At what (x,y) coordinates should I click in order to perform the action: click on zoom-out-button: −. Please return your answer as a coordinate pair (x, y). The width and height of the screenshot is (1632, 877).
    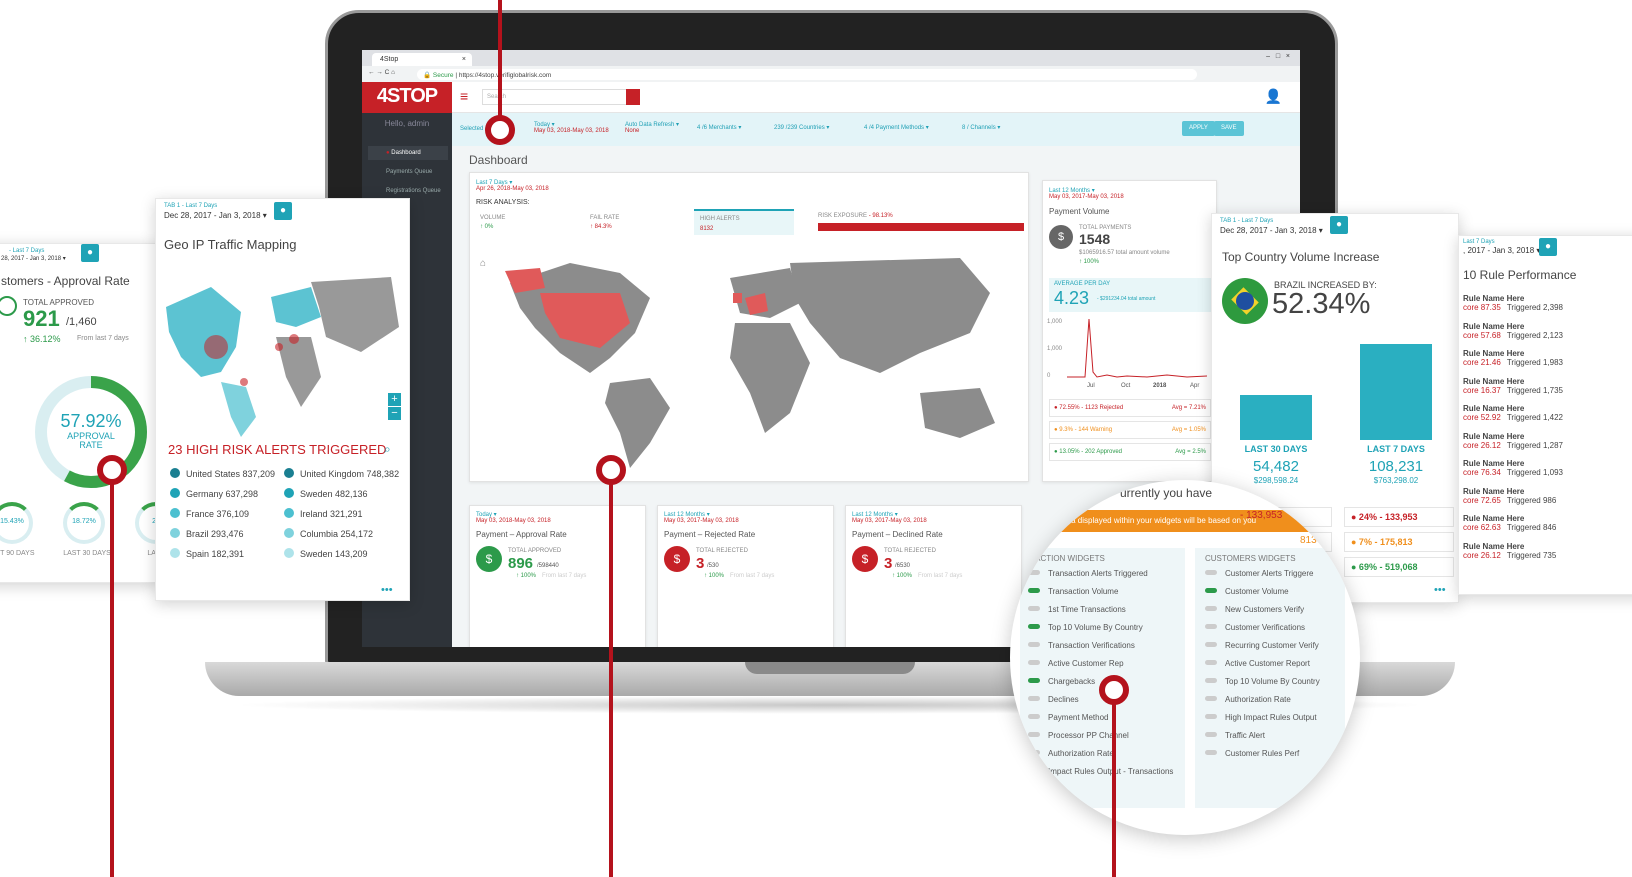
    Looking at the image, I should click on (394, 413).